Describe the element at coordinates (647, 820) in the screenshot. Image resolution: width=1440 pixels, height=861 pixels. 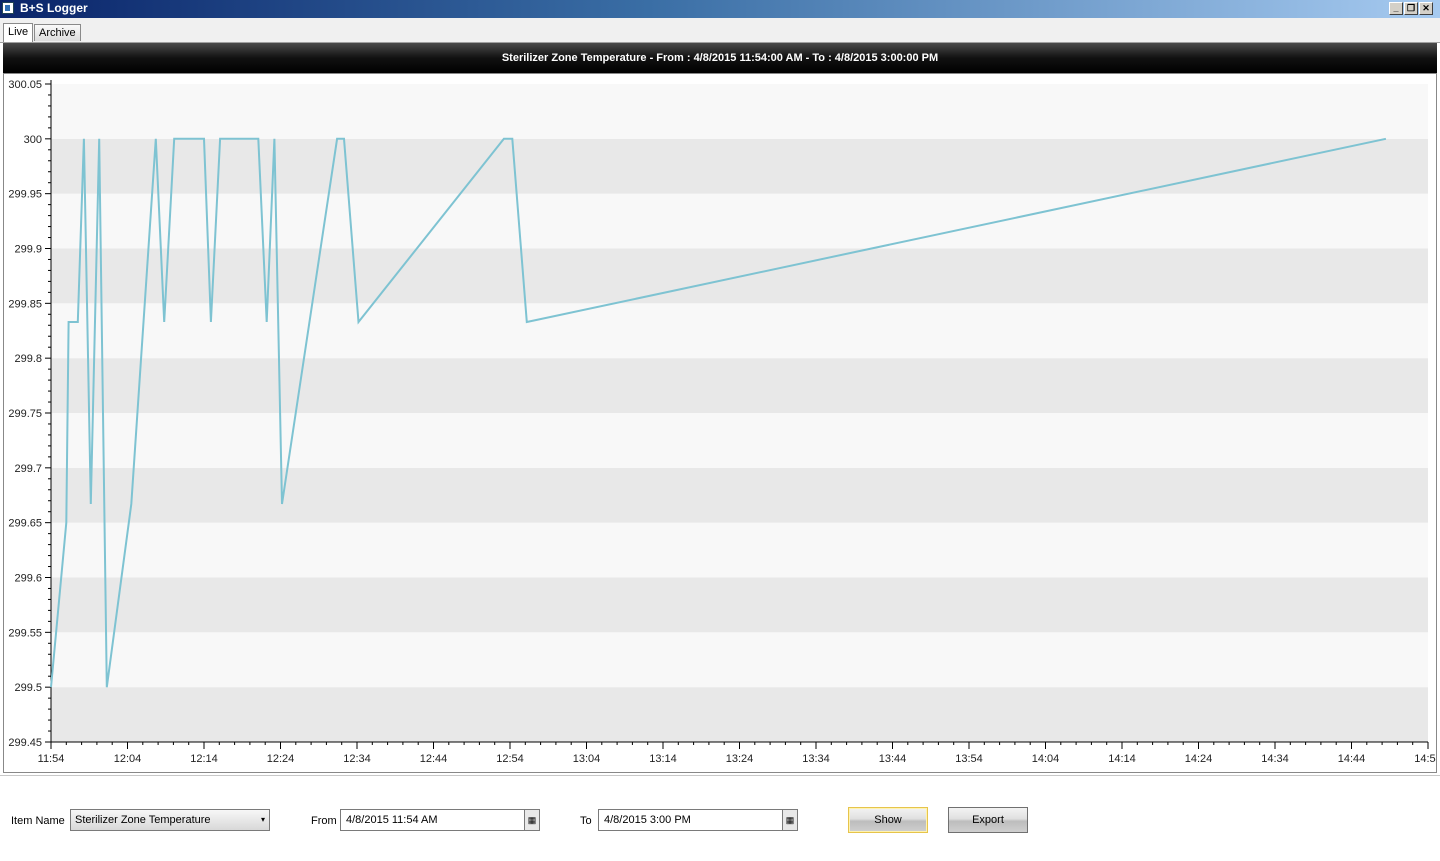
I see `to-date-value: 4/8/2015 3:00 PM` at that location.